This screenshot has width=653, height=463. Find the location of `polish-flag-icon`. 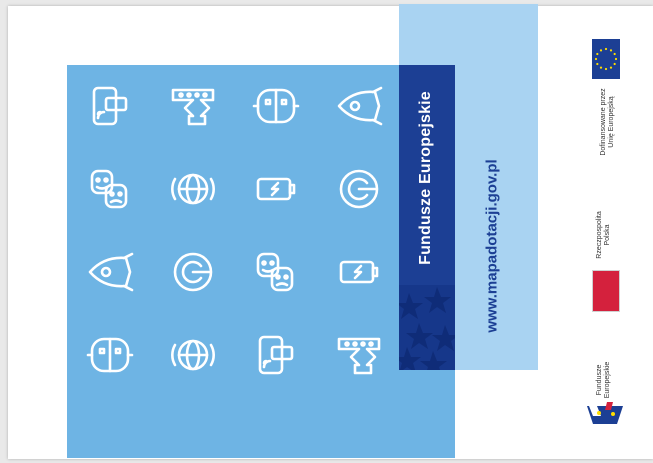

polish-flag-icon is located at coordinates (606, 291).